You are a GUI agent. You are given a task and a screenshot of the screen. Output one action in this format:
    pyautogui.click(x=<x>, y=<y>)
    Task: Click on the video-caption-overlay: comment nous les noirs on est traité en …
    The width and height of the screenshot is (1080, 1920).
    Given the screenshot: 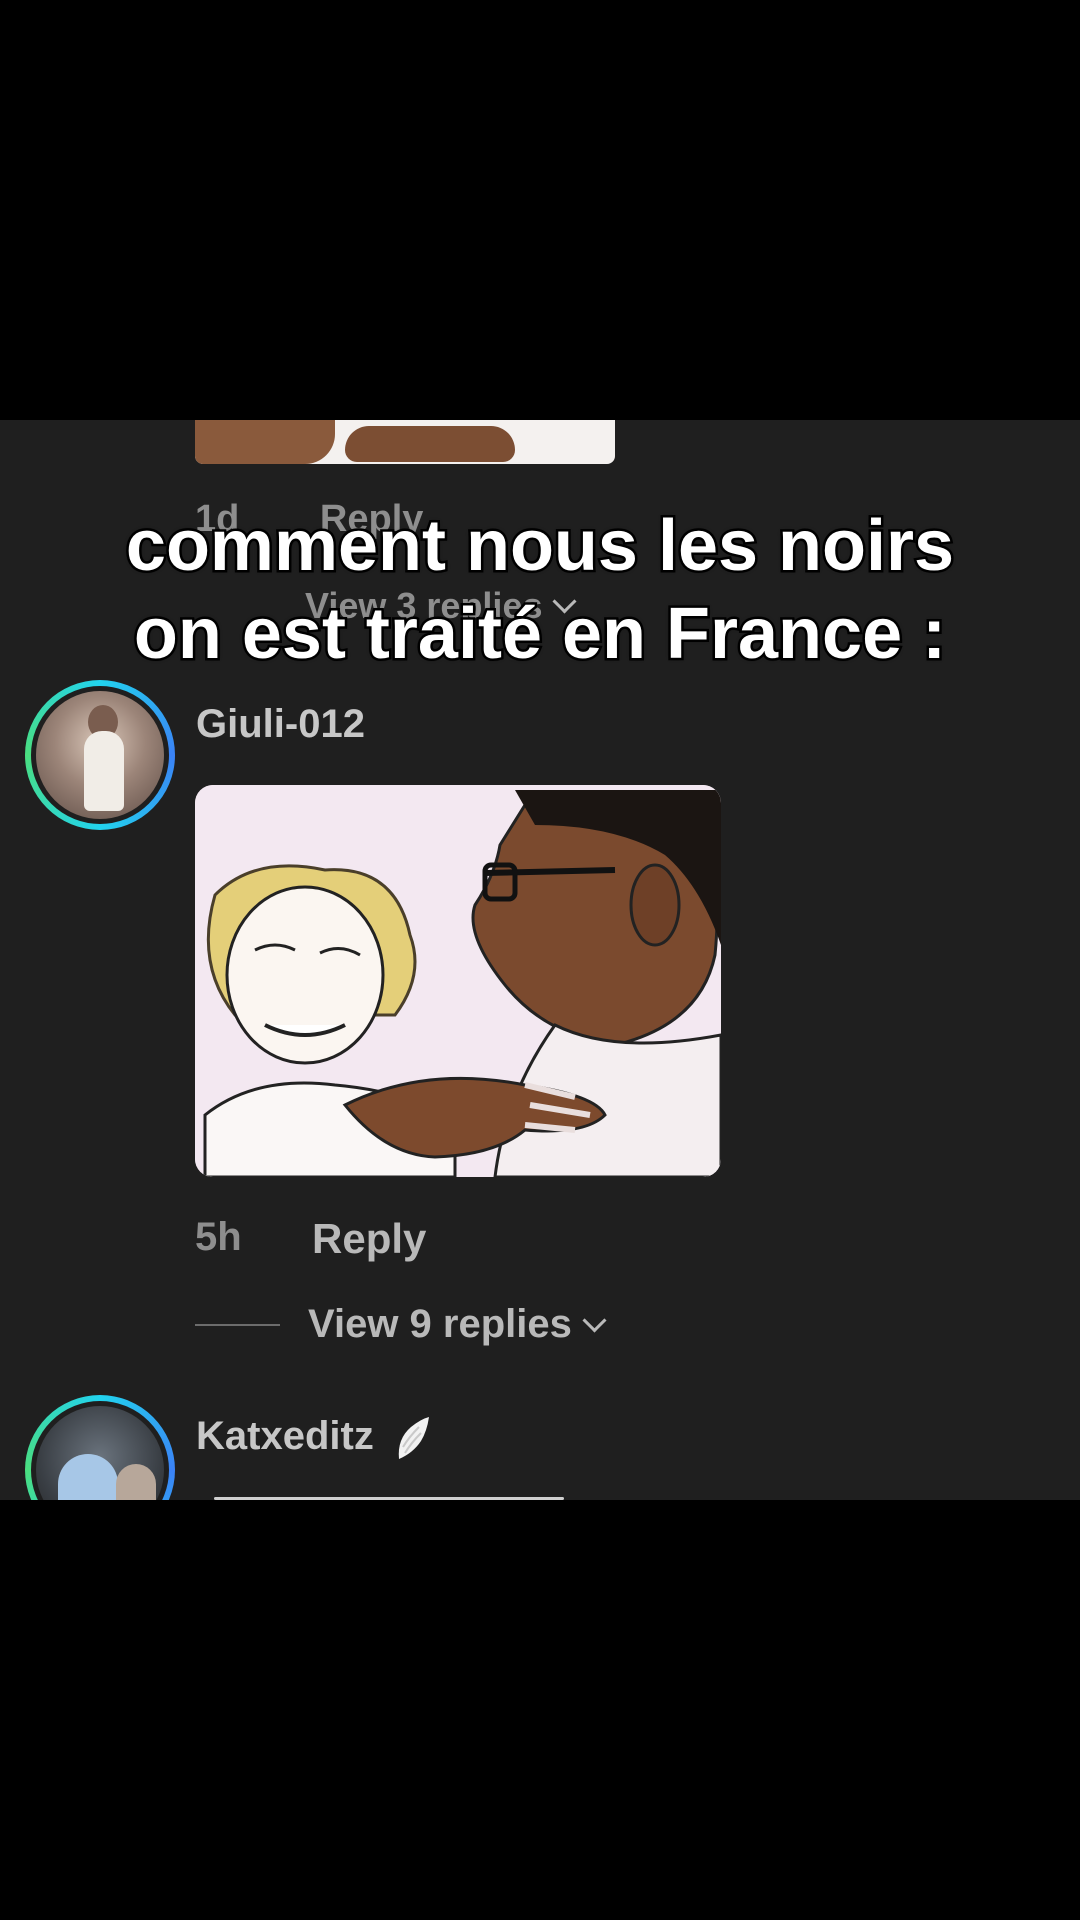 What is the action you would take?
    pyautogui.click(x=540, y=590)
    